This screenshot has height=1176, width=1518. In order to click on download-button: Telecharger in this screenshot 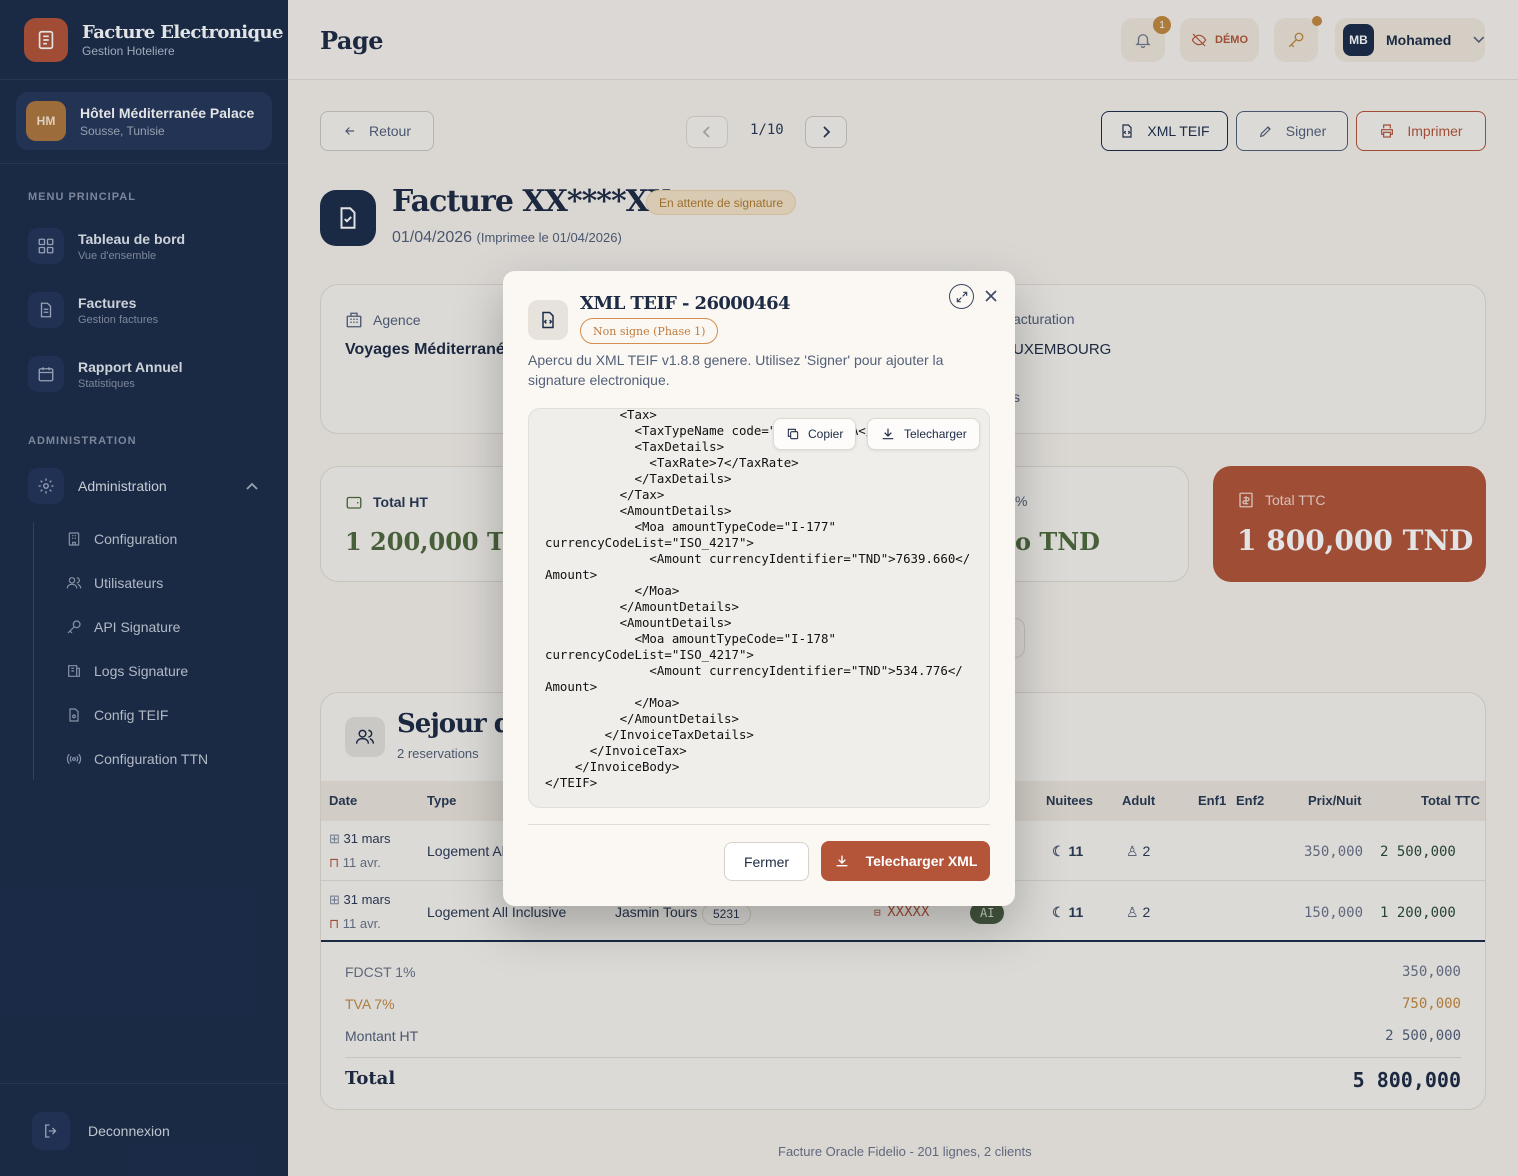, I will do `click(923, 434)`.